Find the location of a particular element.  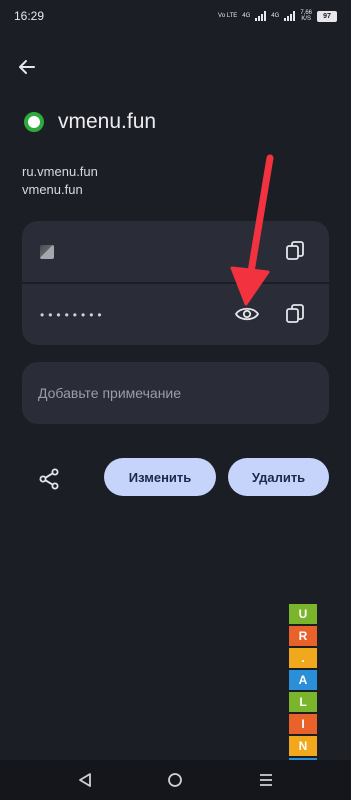

nav-menu-icon is located at coordinates (265, 780).